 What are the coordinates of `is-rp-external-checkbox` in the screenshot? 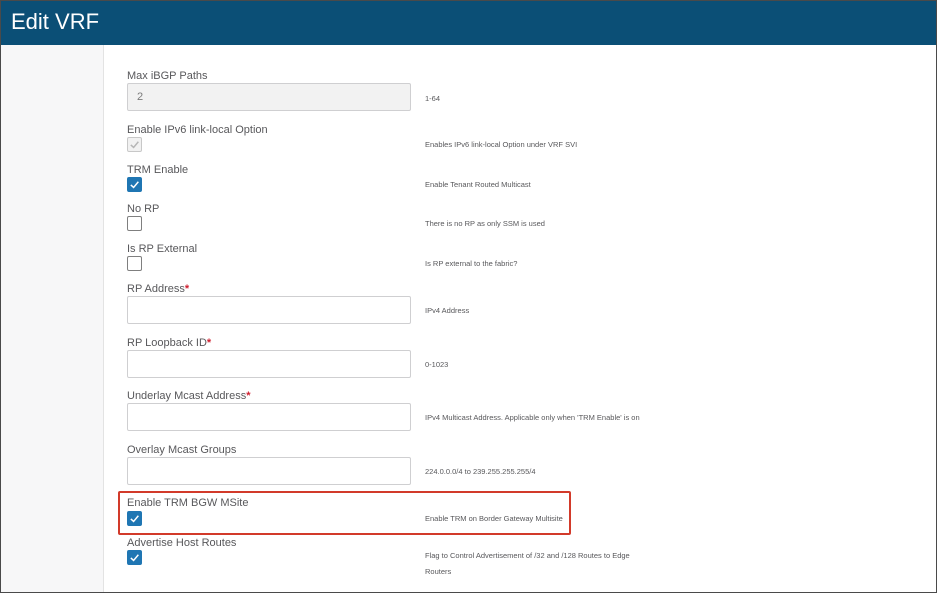 It's located at (134, 263).